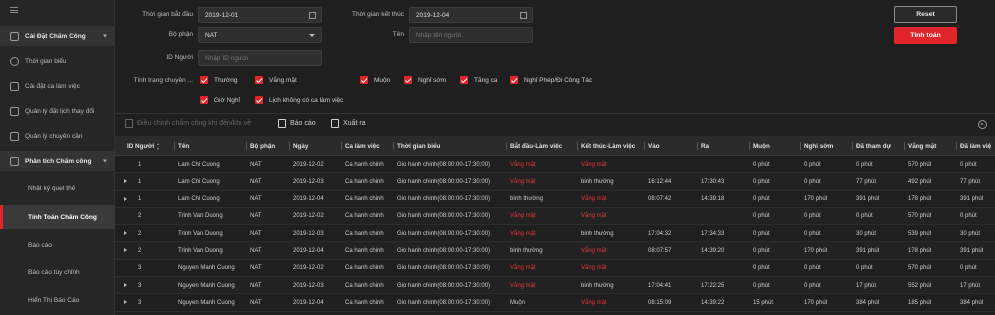  What do you see at coordinates (375, 80) in the screenshot?
I see `checkbox-late: Muộn` at bounding box center [375, 80].